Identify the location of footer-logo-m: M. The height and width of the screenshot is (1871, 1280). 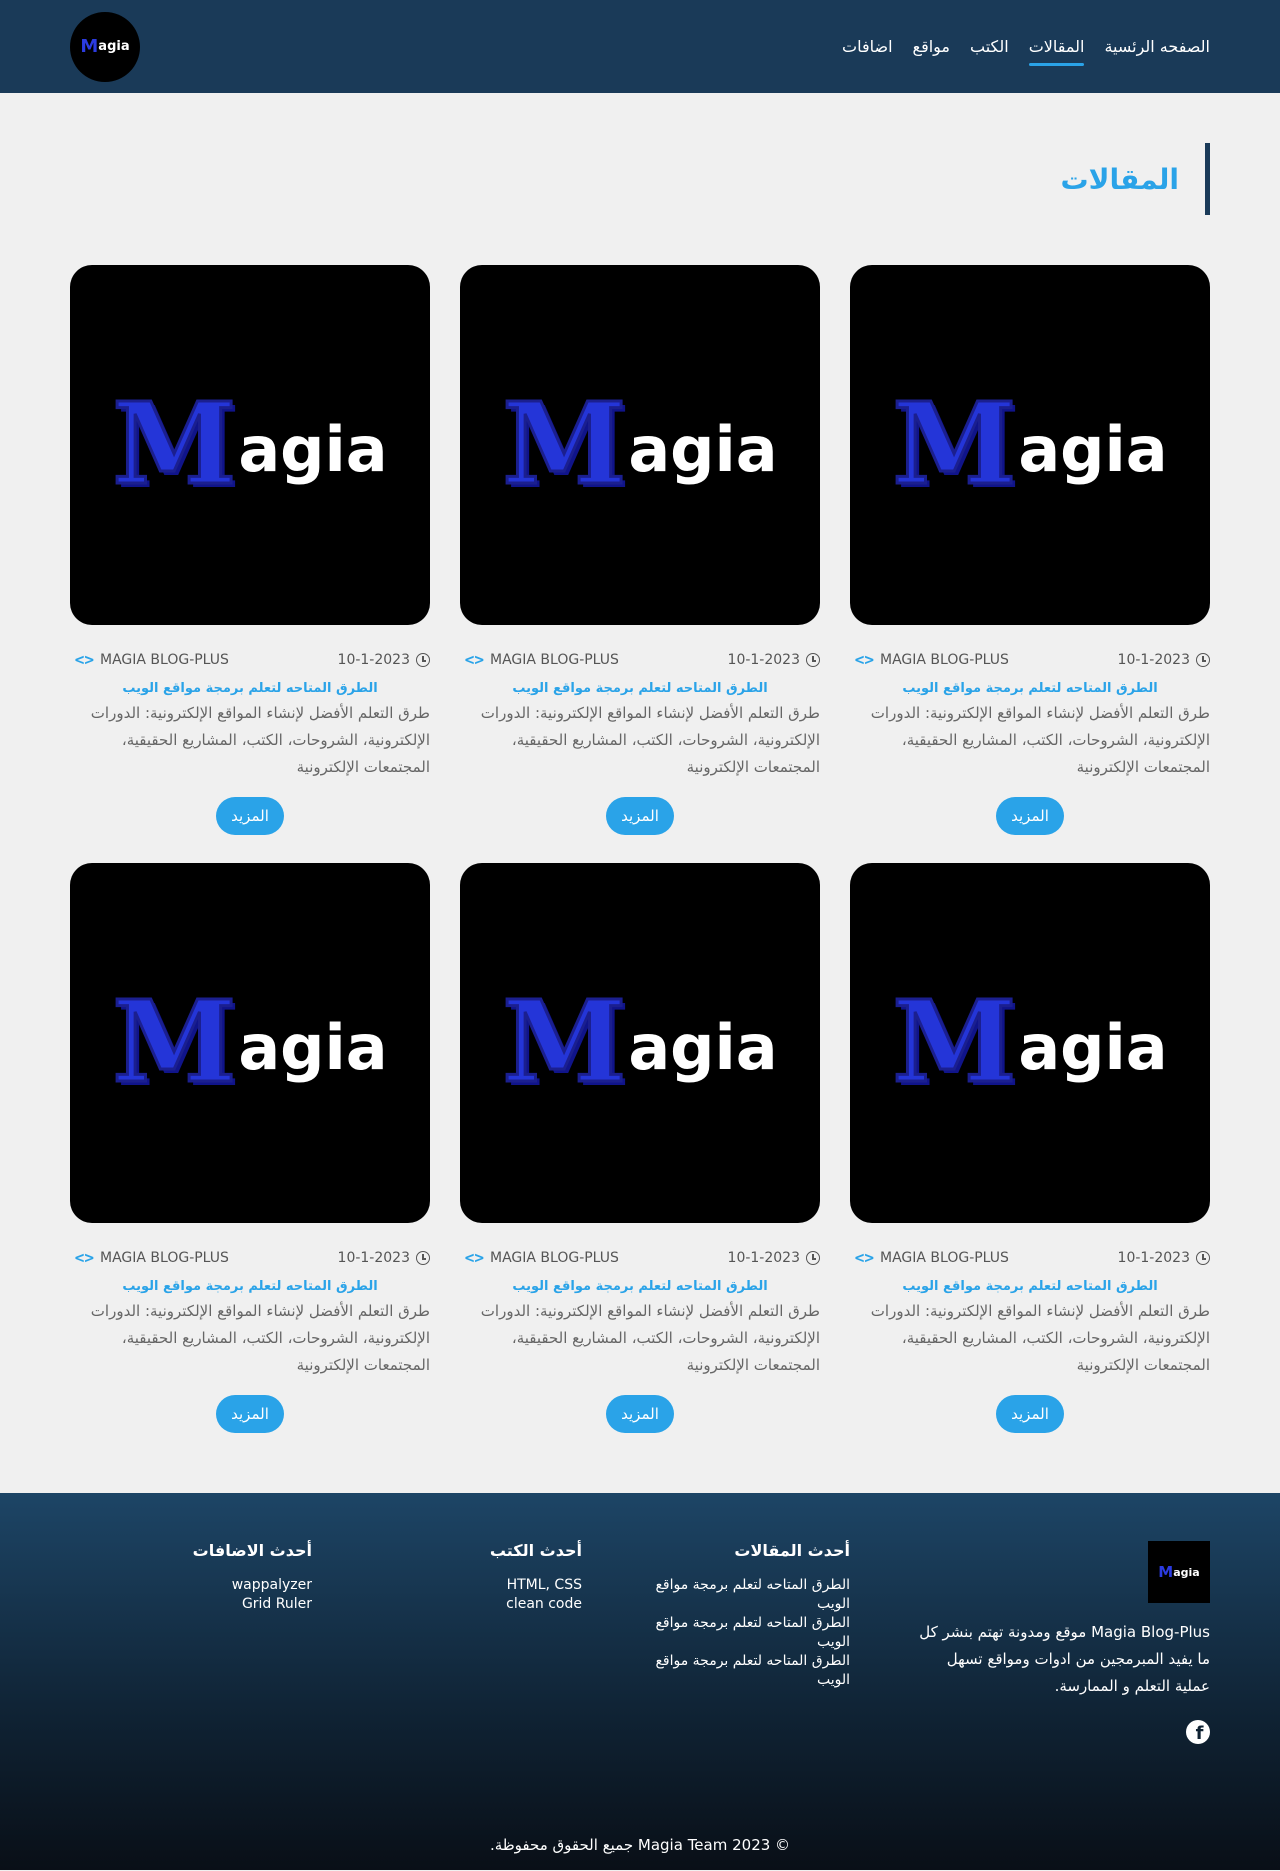
(1166, 1572).